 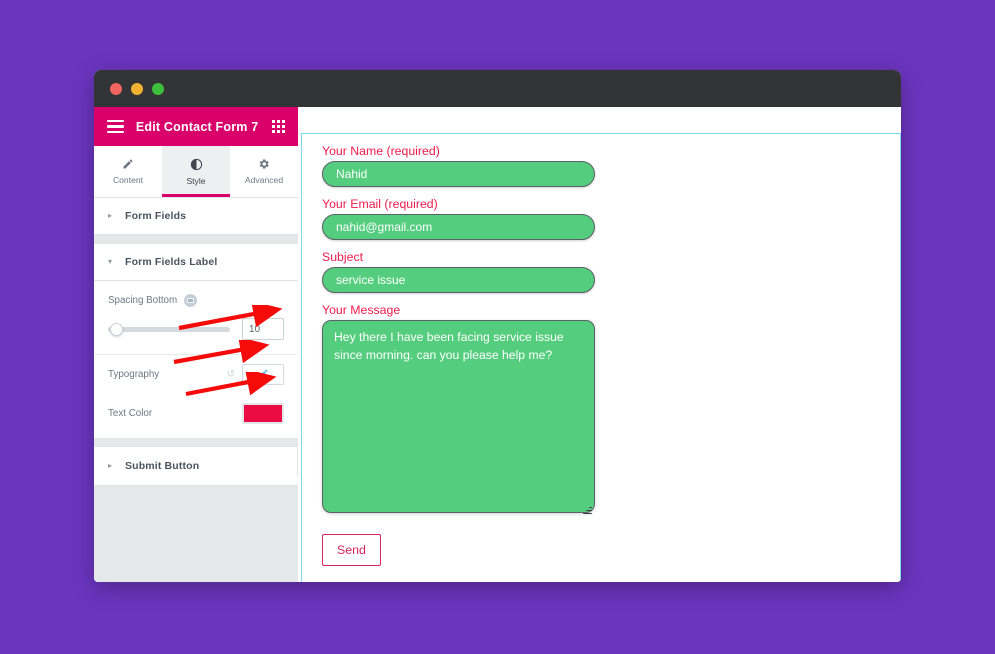 What do you see at coordinates (128, 180) in the screenshot?
I see `tab-content-label: Content` at bounding box center [128, 180].